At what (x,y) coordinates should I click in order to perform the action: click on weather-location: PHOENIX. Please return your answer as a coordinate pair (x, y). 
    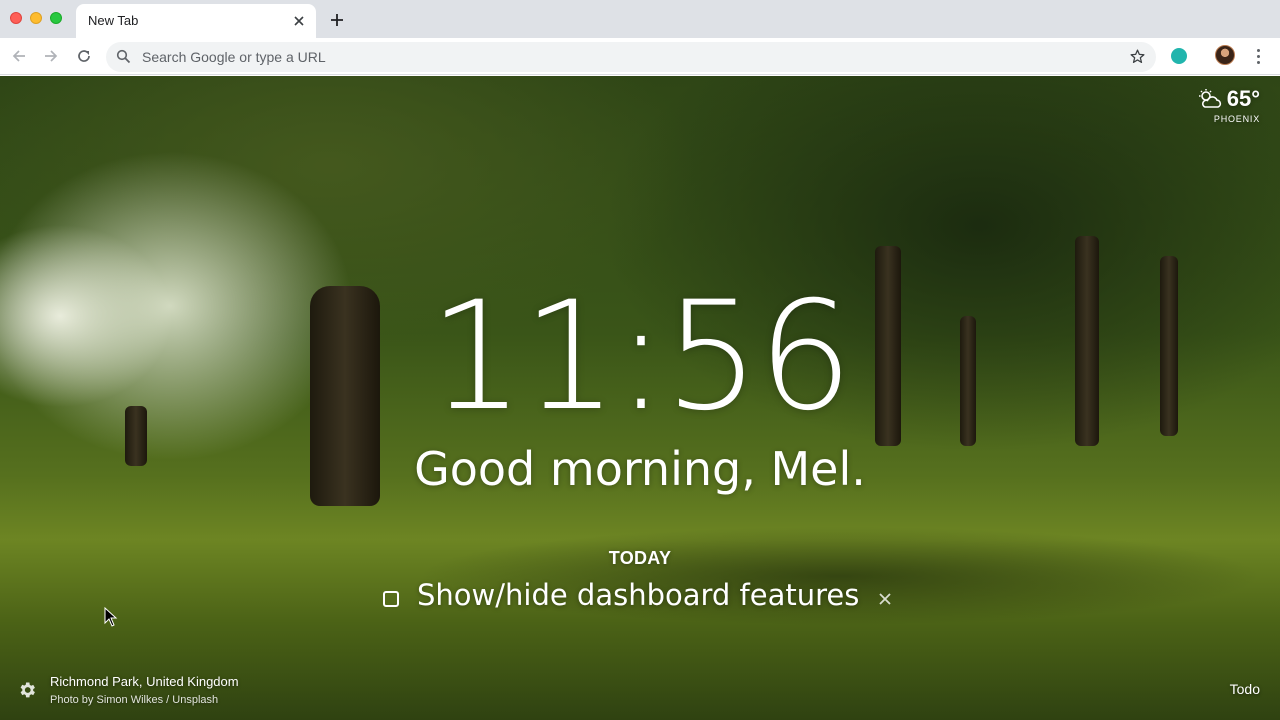
    Looking at the image, I should click on (1236, 119).